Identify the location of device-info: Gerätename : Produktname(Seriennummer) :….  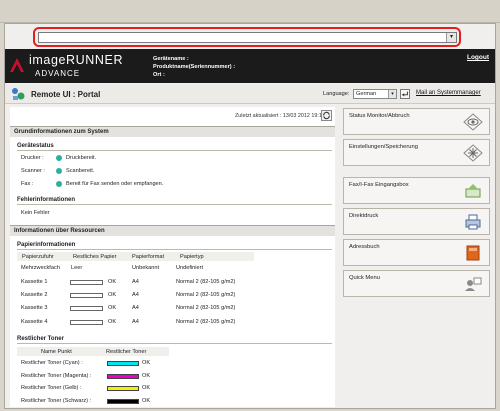
(194, 67).